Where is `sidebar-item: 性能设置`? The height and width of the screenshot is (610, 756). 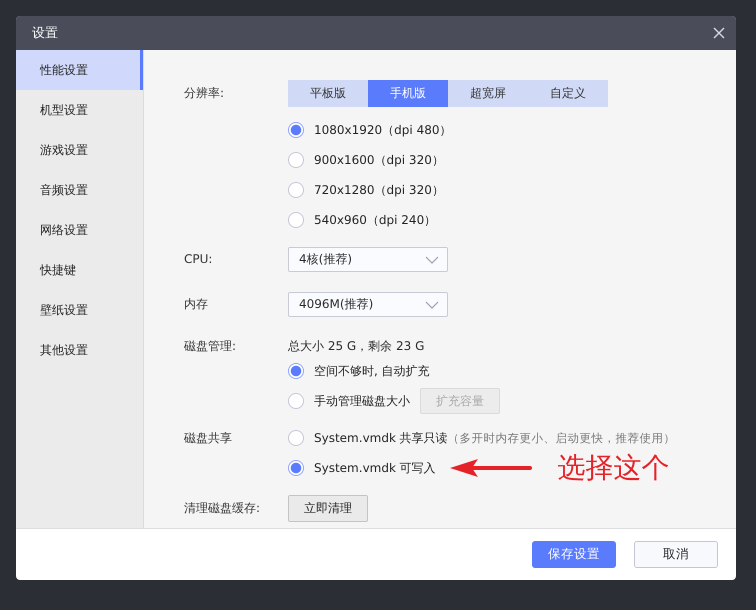 sidebar-item: 性能设置 is located at coordinates (79, 70).